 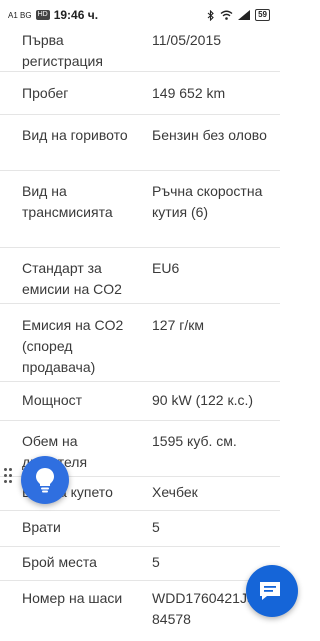 What do you see at coordinates (62, 50) in the screenshot?
I see `spec-label: Първа регистрация` at bounding box center [62, 50].